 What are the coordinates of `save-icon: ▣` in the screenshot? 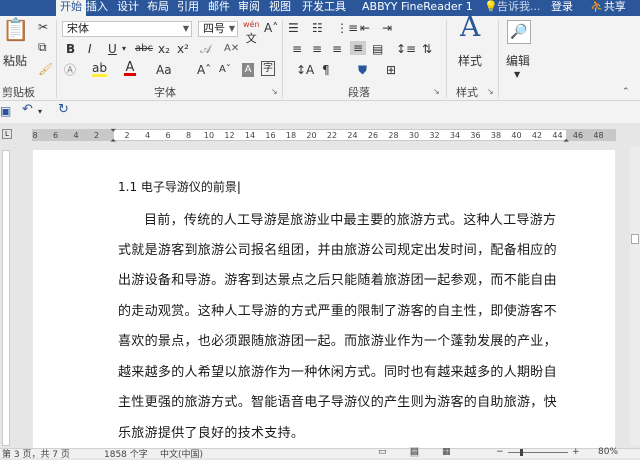 It's located at (5, 111).